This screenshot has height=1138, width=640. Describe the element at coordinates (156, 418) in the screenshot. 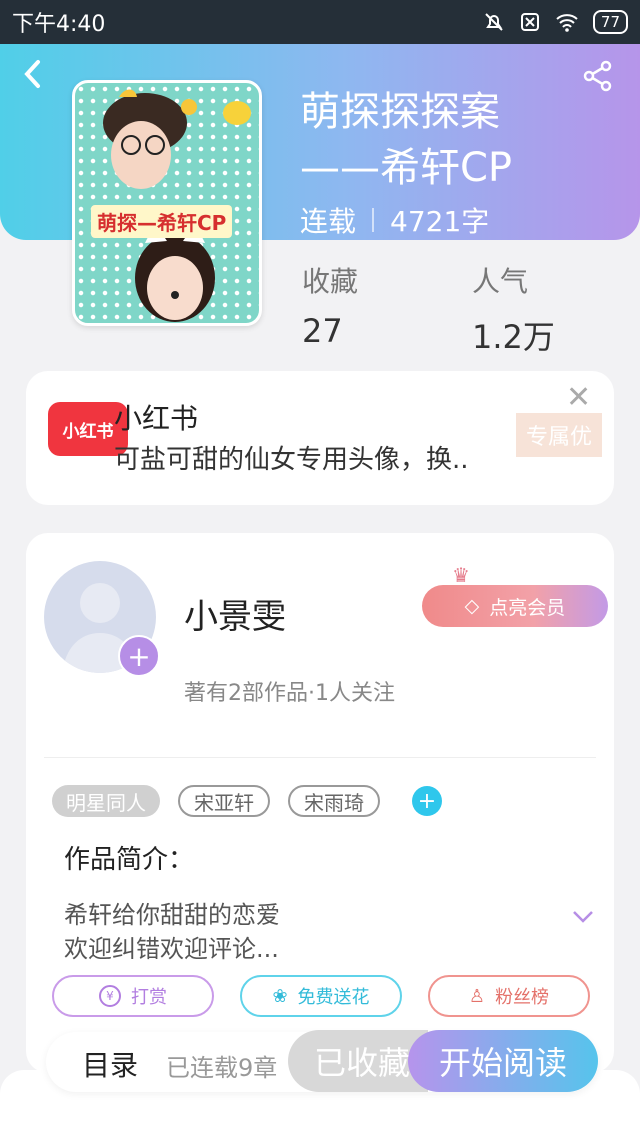

I see `ad-title: 小红书` at that location.